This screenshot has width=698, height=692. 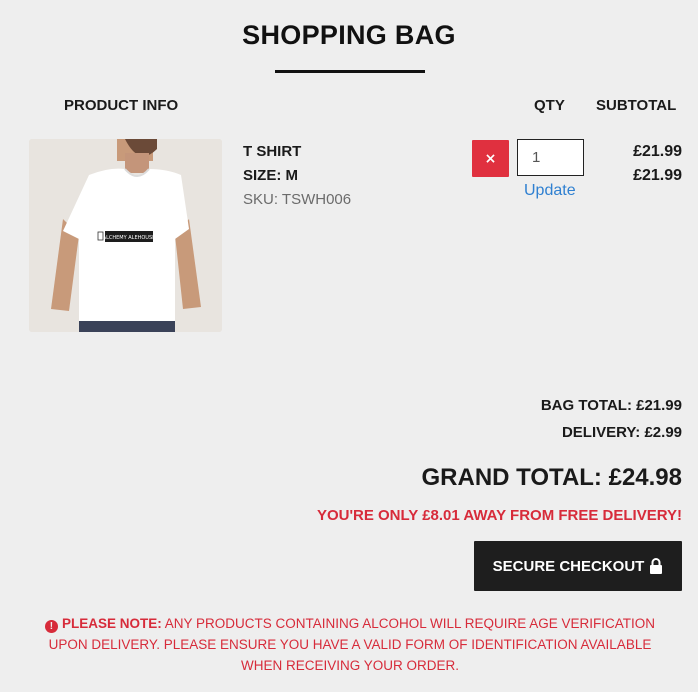 I want to click on remove-item-button: ×, so click(x=490, y=158).